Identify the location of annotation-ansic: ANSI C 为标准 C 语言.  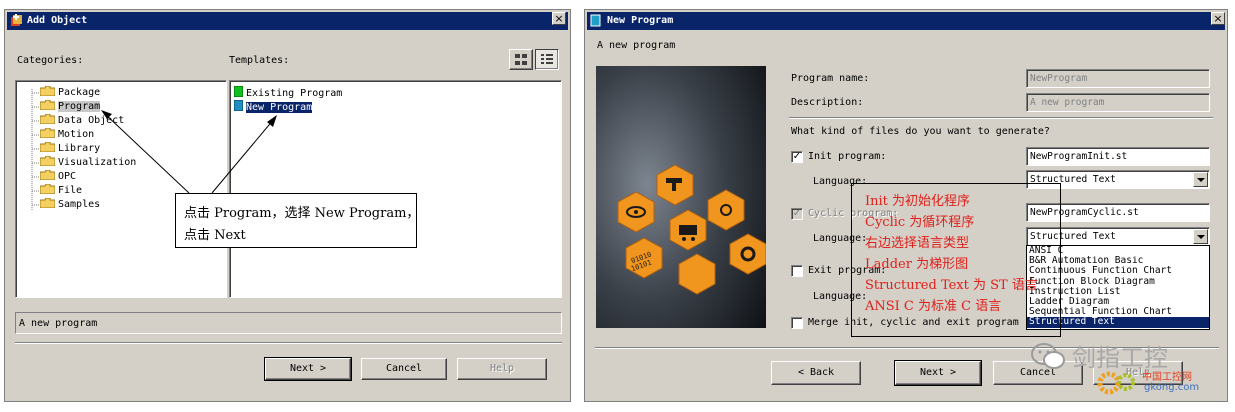
(933, 306).